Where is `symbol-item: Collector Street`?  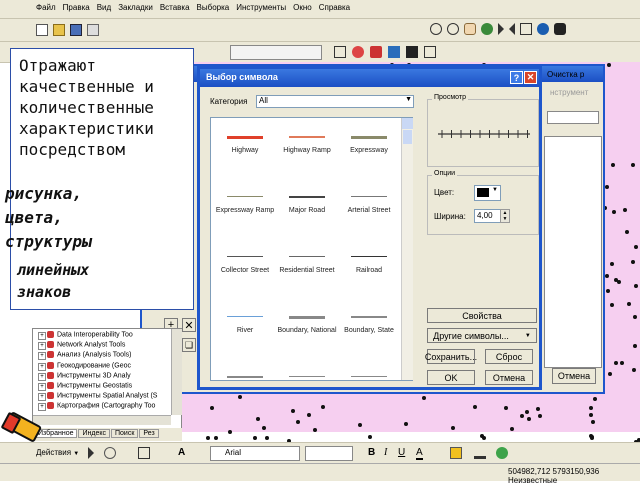 symbol-item: Collector Street is located at coordinates (245, 270).